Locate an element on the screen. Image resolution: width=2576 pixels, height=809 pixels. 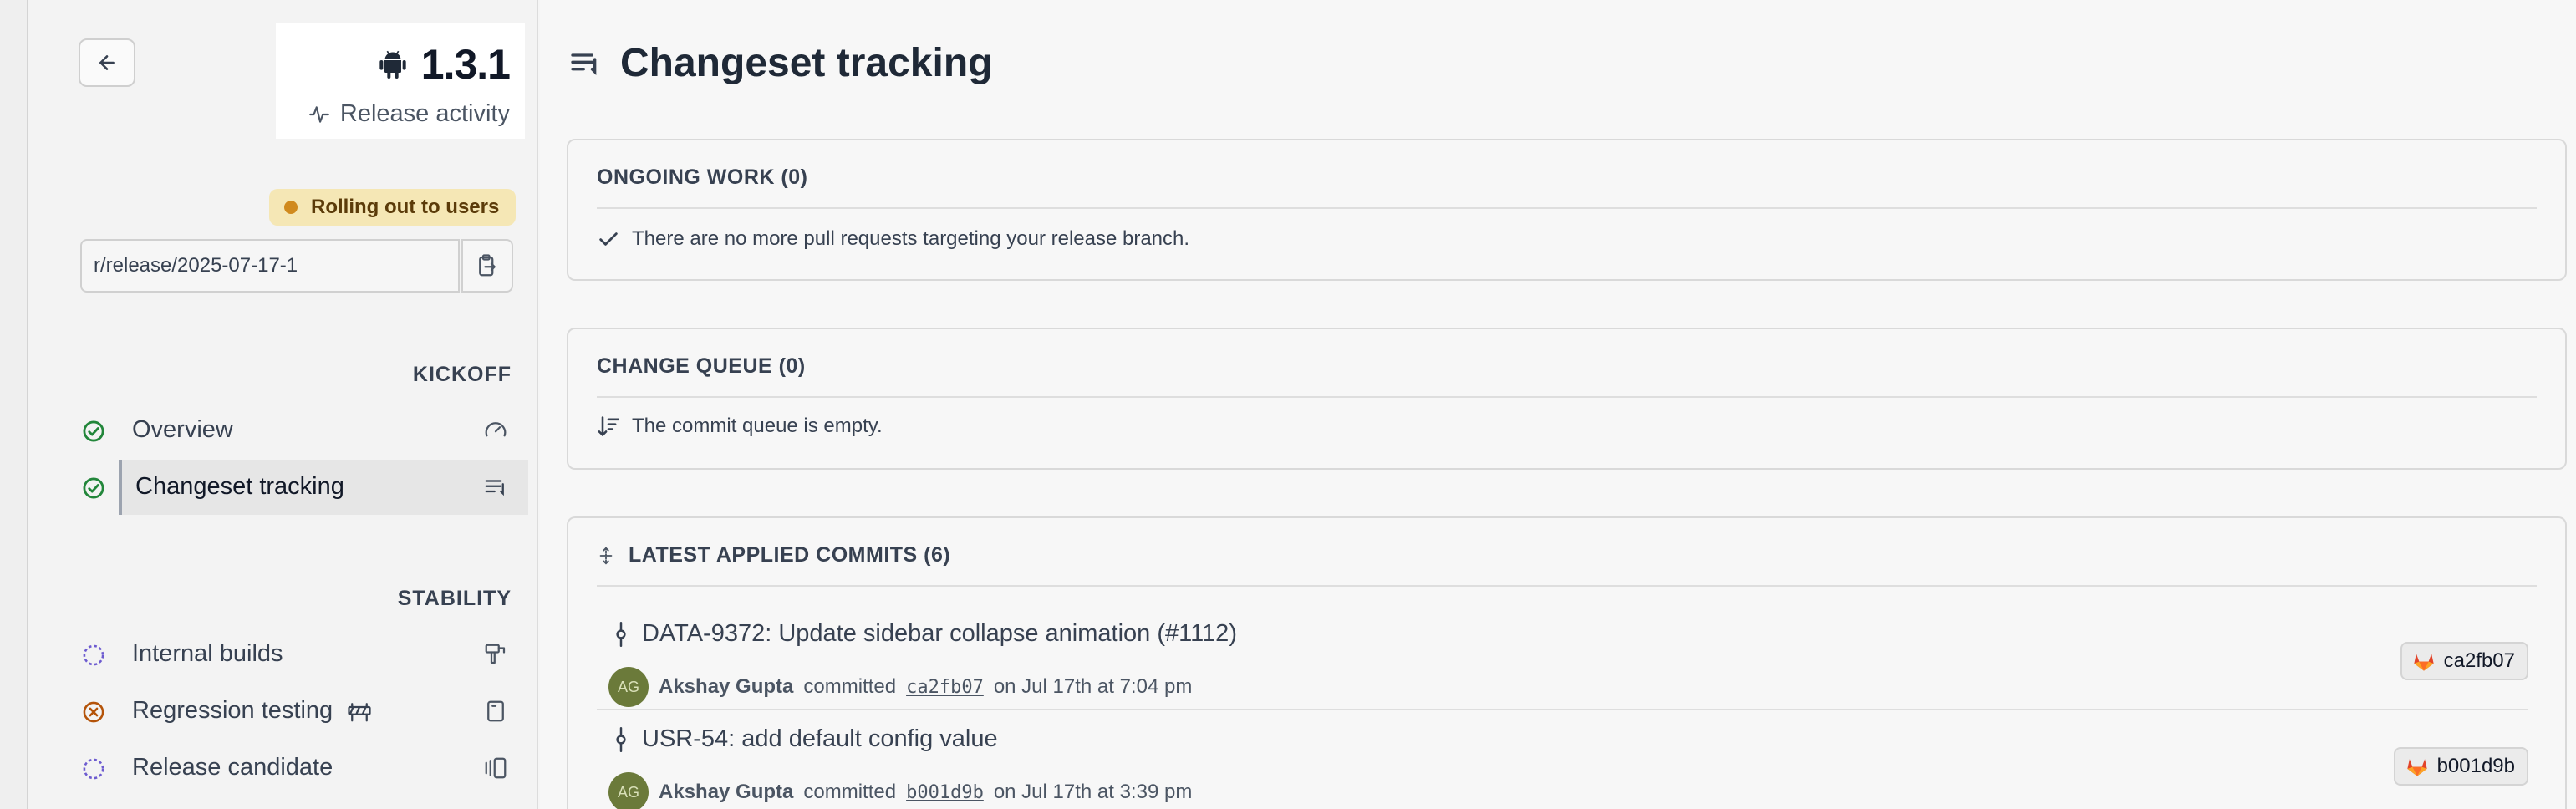
commit-sha-link: b001d9b is located at coordinates (945, 792).